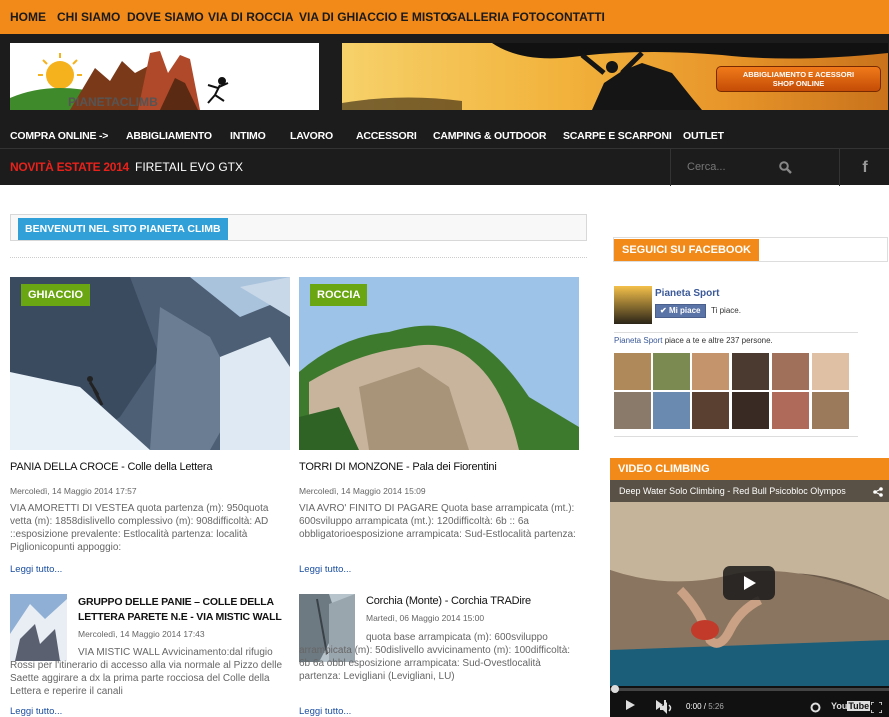 Image resolution: width=889 pixels, height=717 pixels. I want to click on cat-outlet: OUTLET, so click(703, 136).